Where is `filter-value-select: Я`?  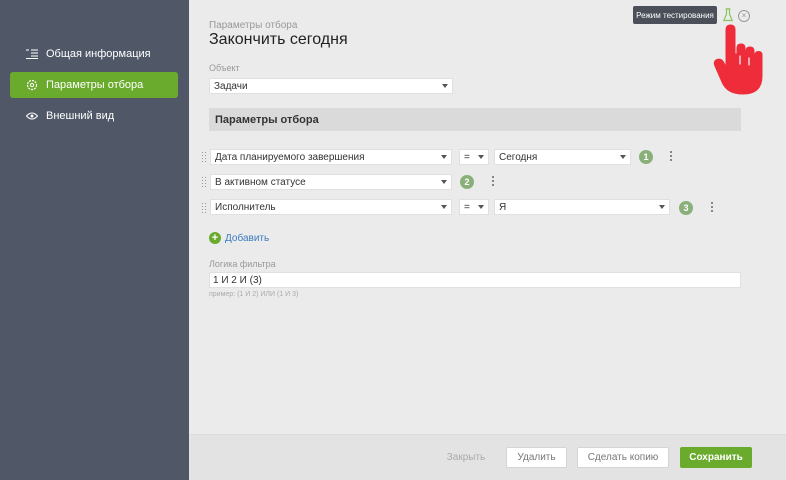 filter-value-select: Я is located at coordinates (582, 207).